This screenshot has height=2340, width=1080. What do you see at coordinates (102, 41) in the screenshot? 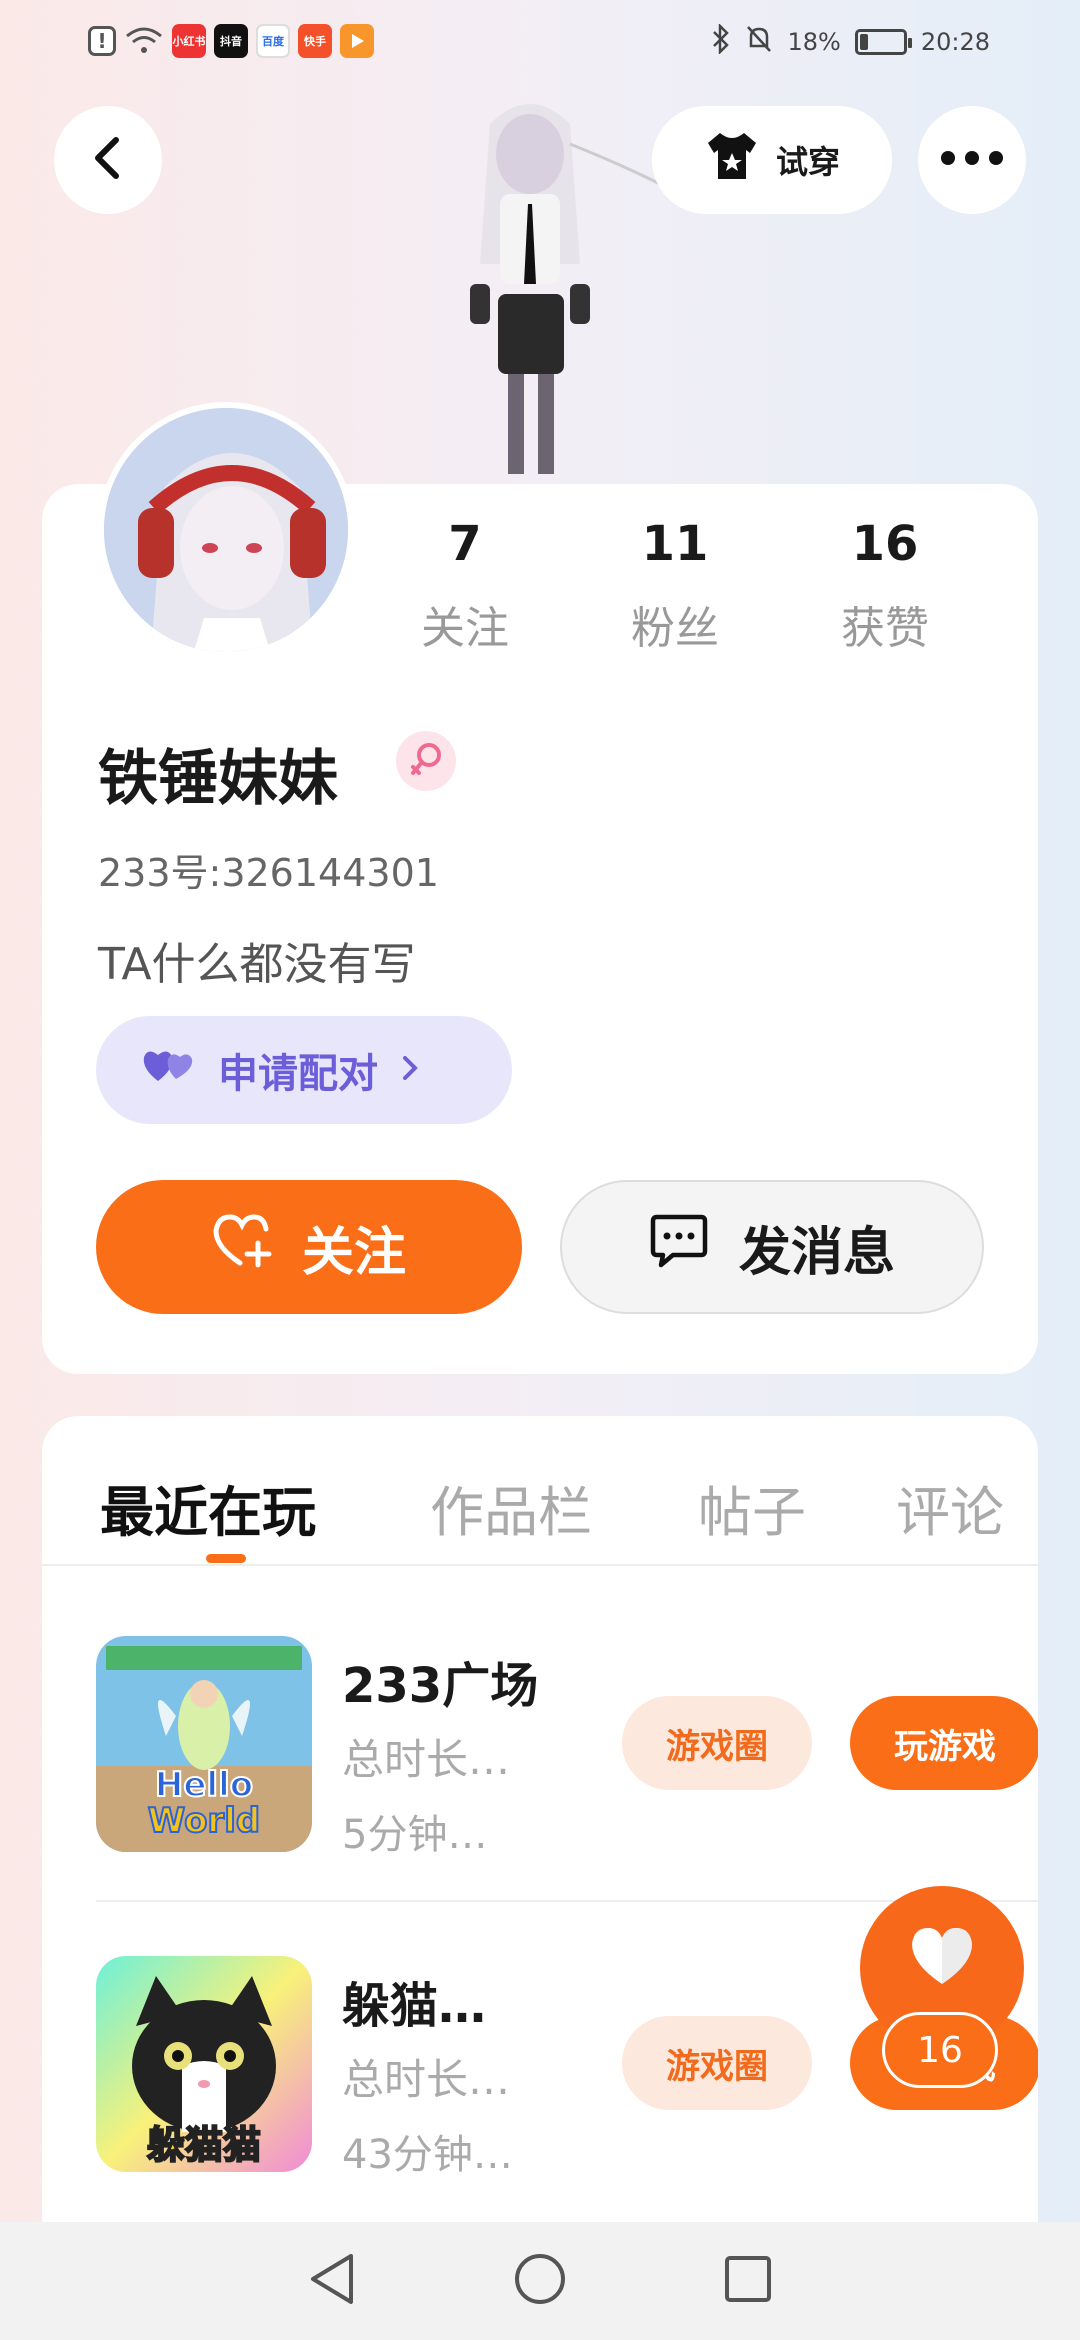
I see `alert-icon: !` at bounding box center [102, 41].